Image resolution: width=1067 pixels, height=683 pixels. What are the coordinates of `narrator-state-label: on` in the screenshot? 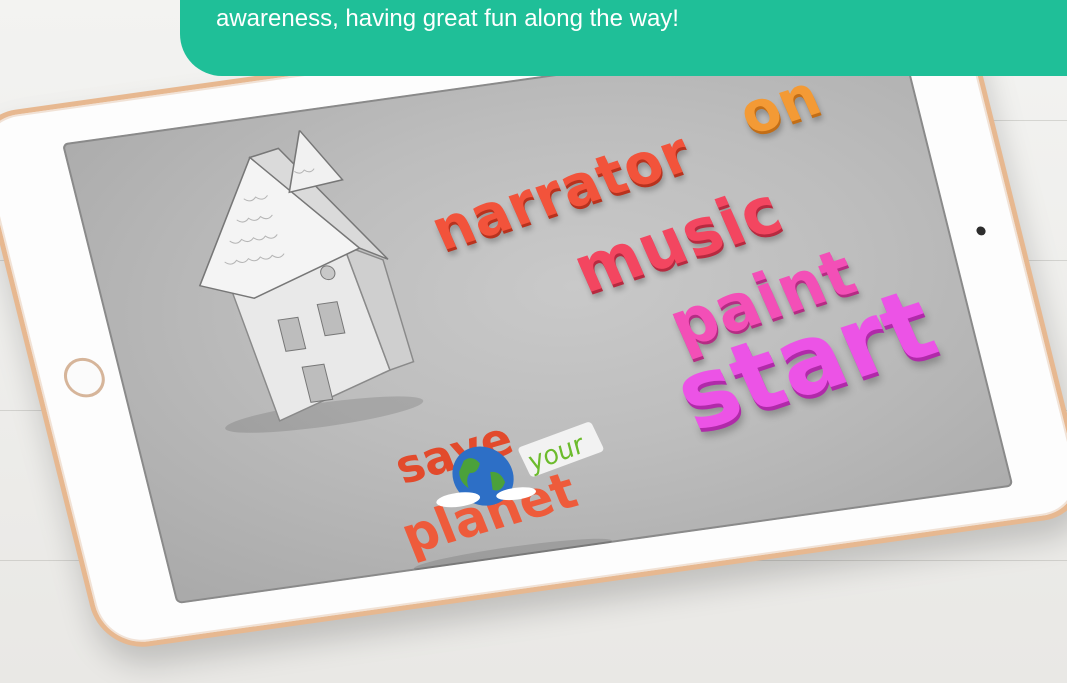 It's located at (780, 106).